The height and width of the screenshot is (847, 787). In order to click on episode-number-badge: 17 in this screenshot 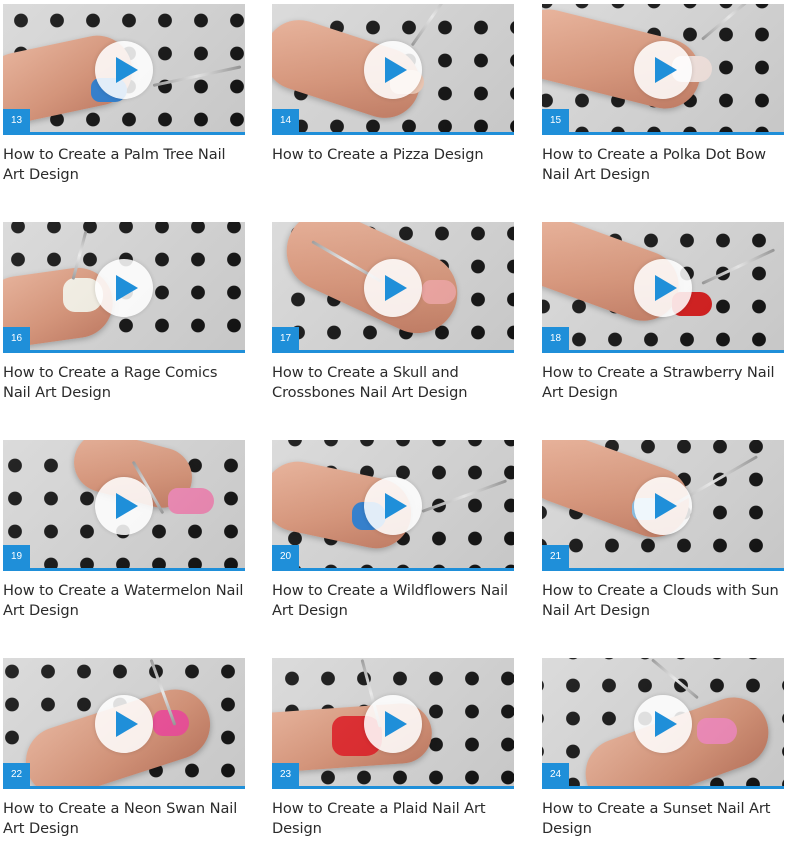, I will do `click(285, 338)`.